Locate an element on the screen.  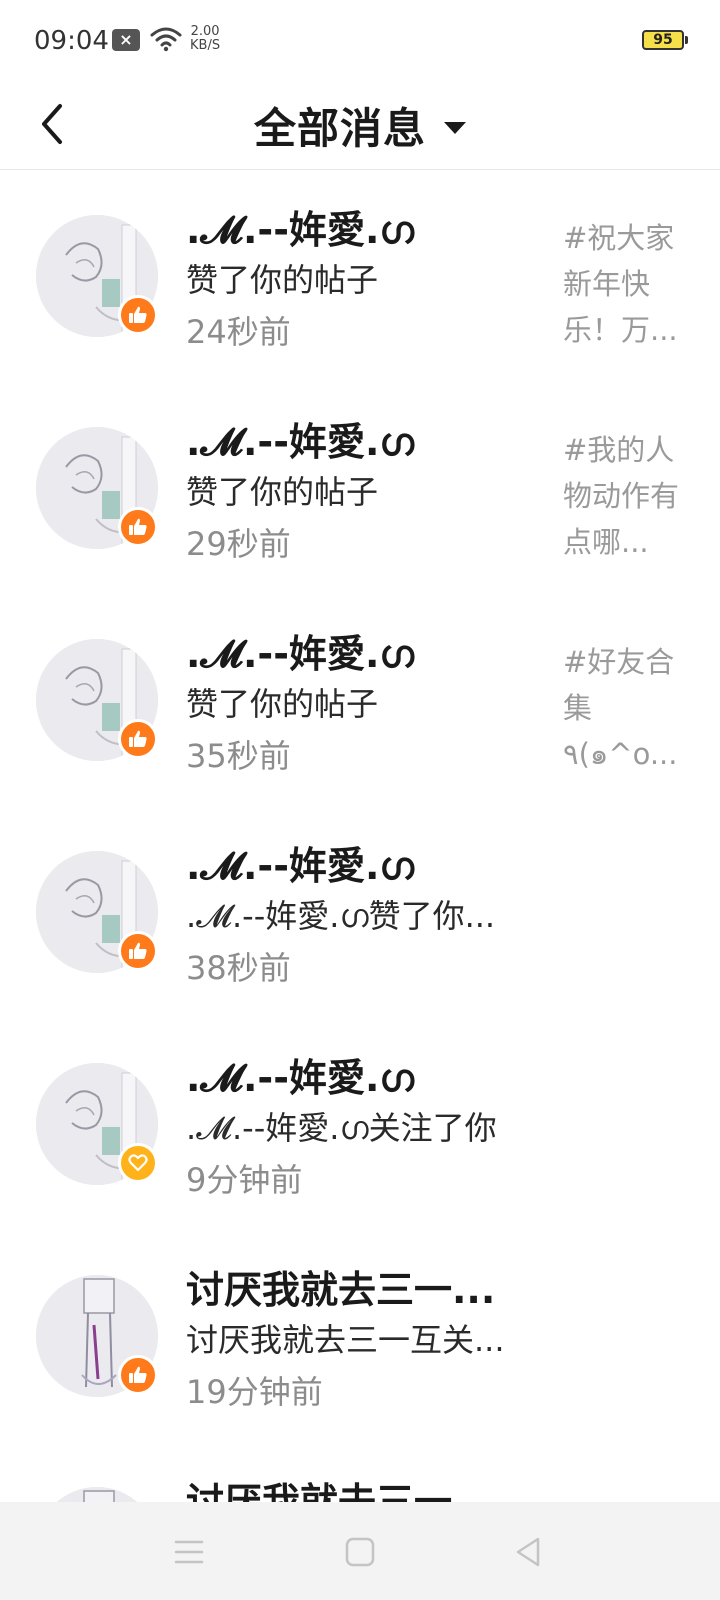
notification-close-icon: × is located at coordinates (126, 40).